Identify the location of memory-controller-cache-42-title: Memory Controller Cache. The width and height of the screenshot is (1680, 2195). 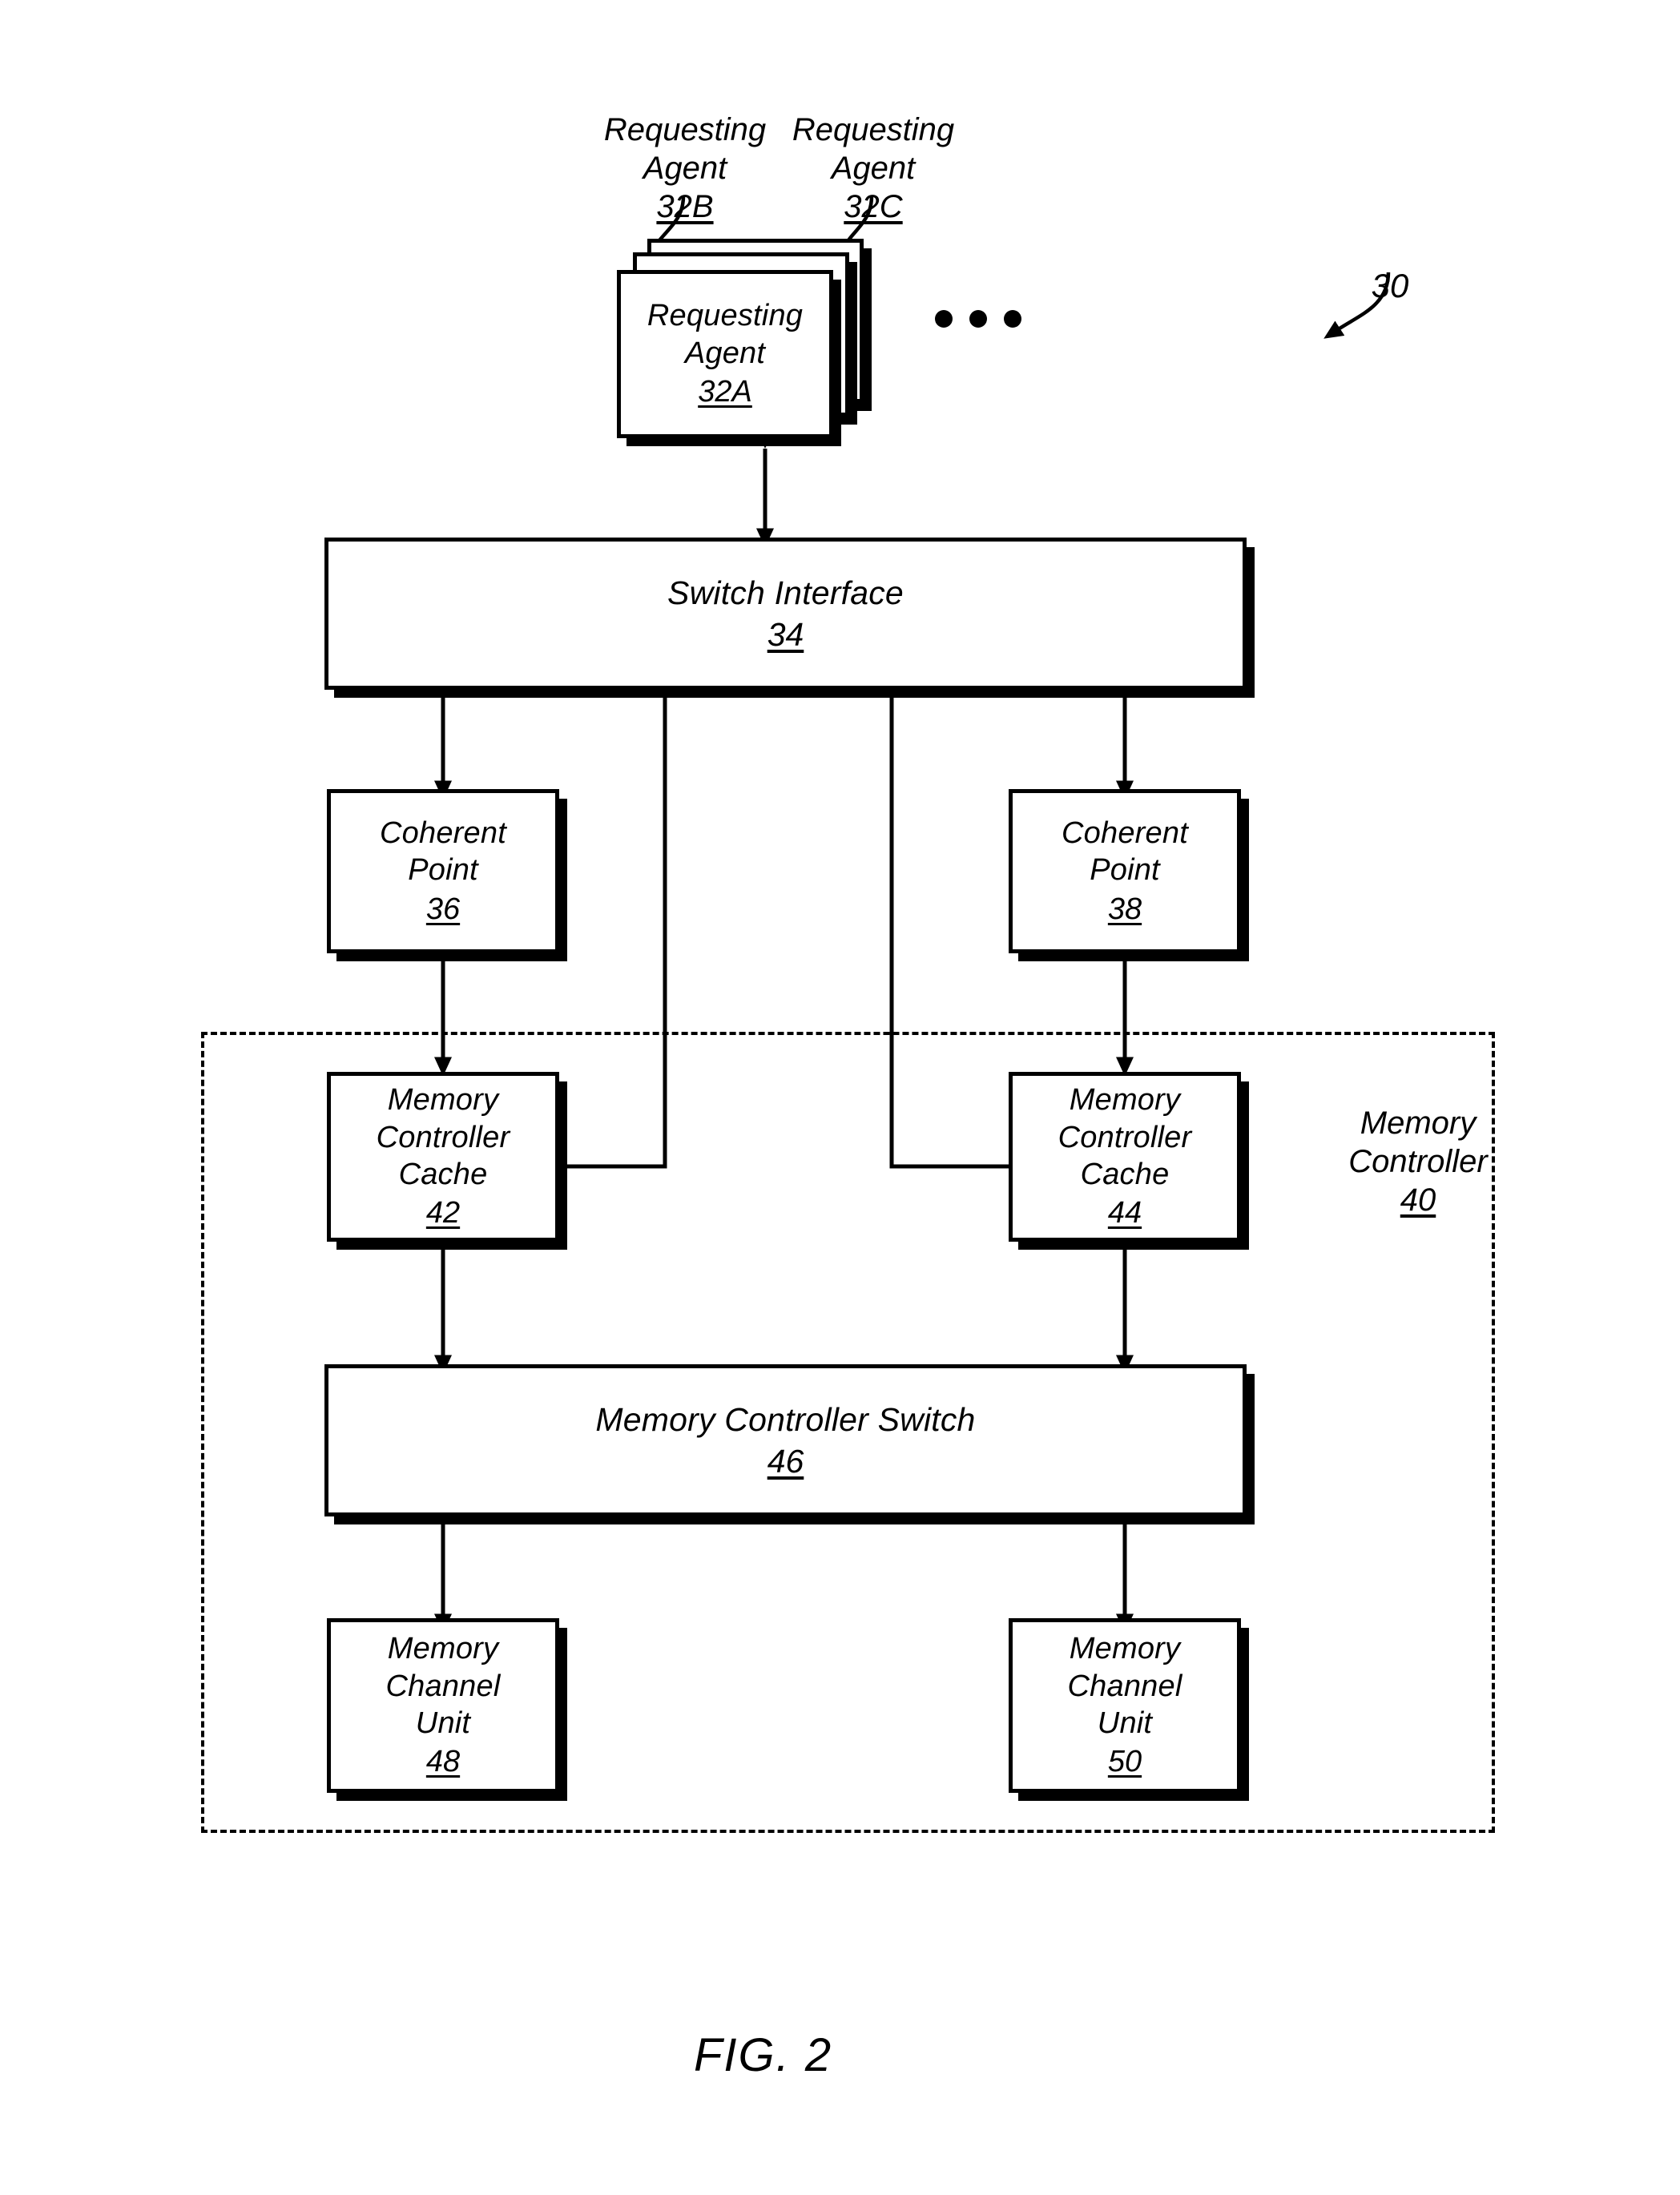
(443, 1137).